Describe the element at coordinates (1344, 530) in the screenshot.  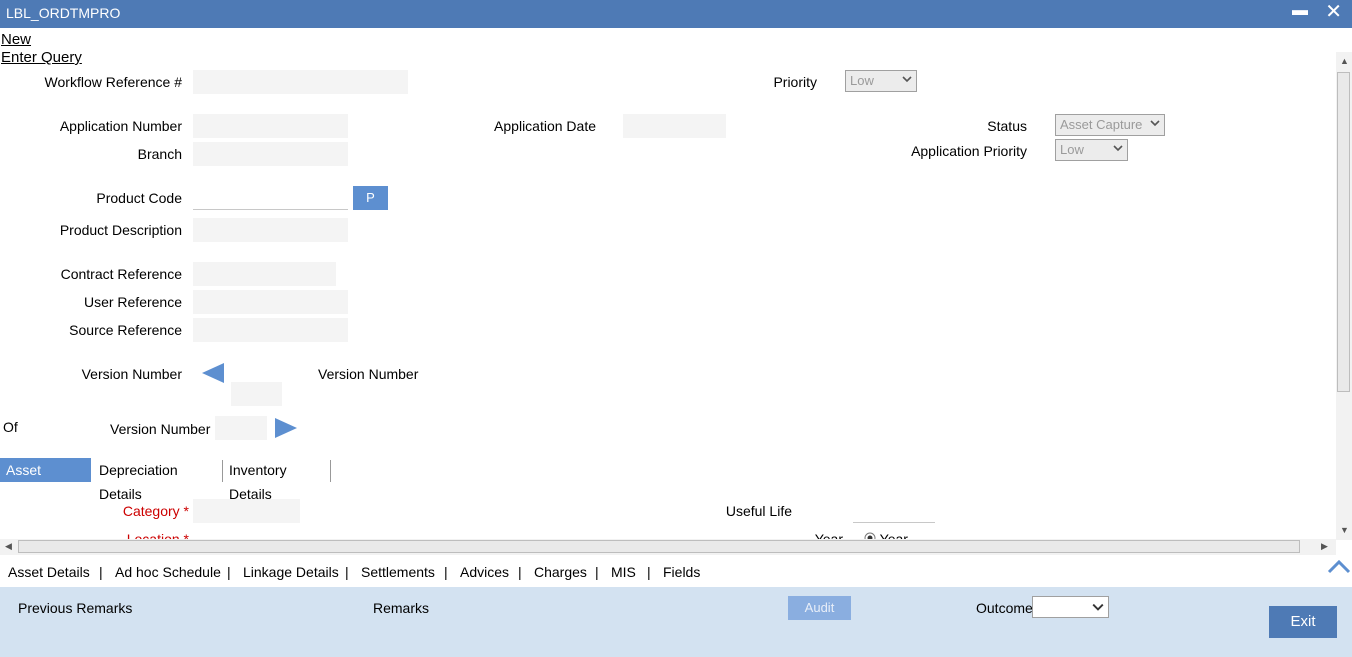
I see `scroll-down-icon: ▼` at that location.